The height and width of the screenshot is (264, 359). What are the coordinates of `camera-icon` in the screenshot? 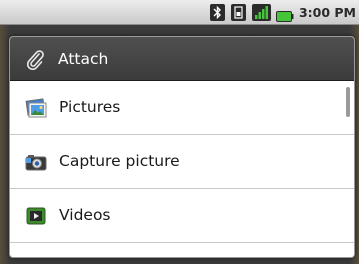 It's located at (36, 162).